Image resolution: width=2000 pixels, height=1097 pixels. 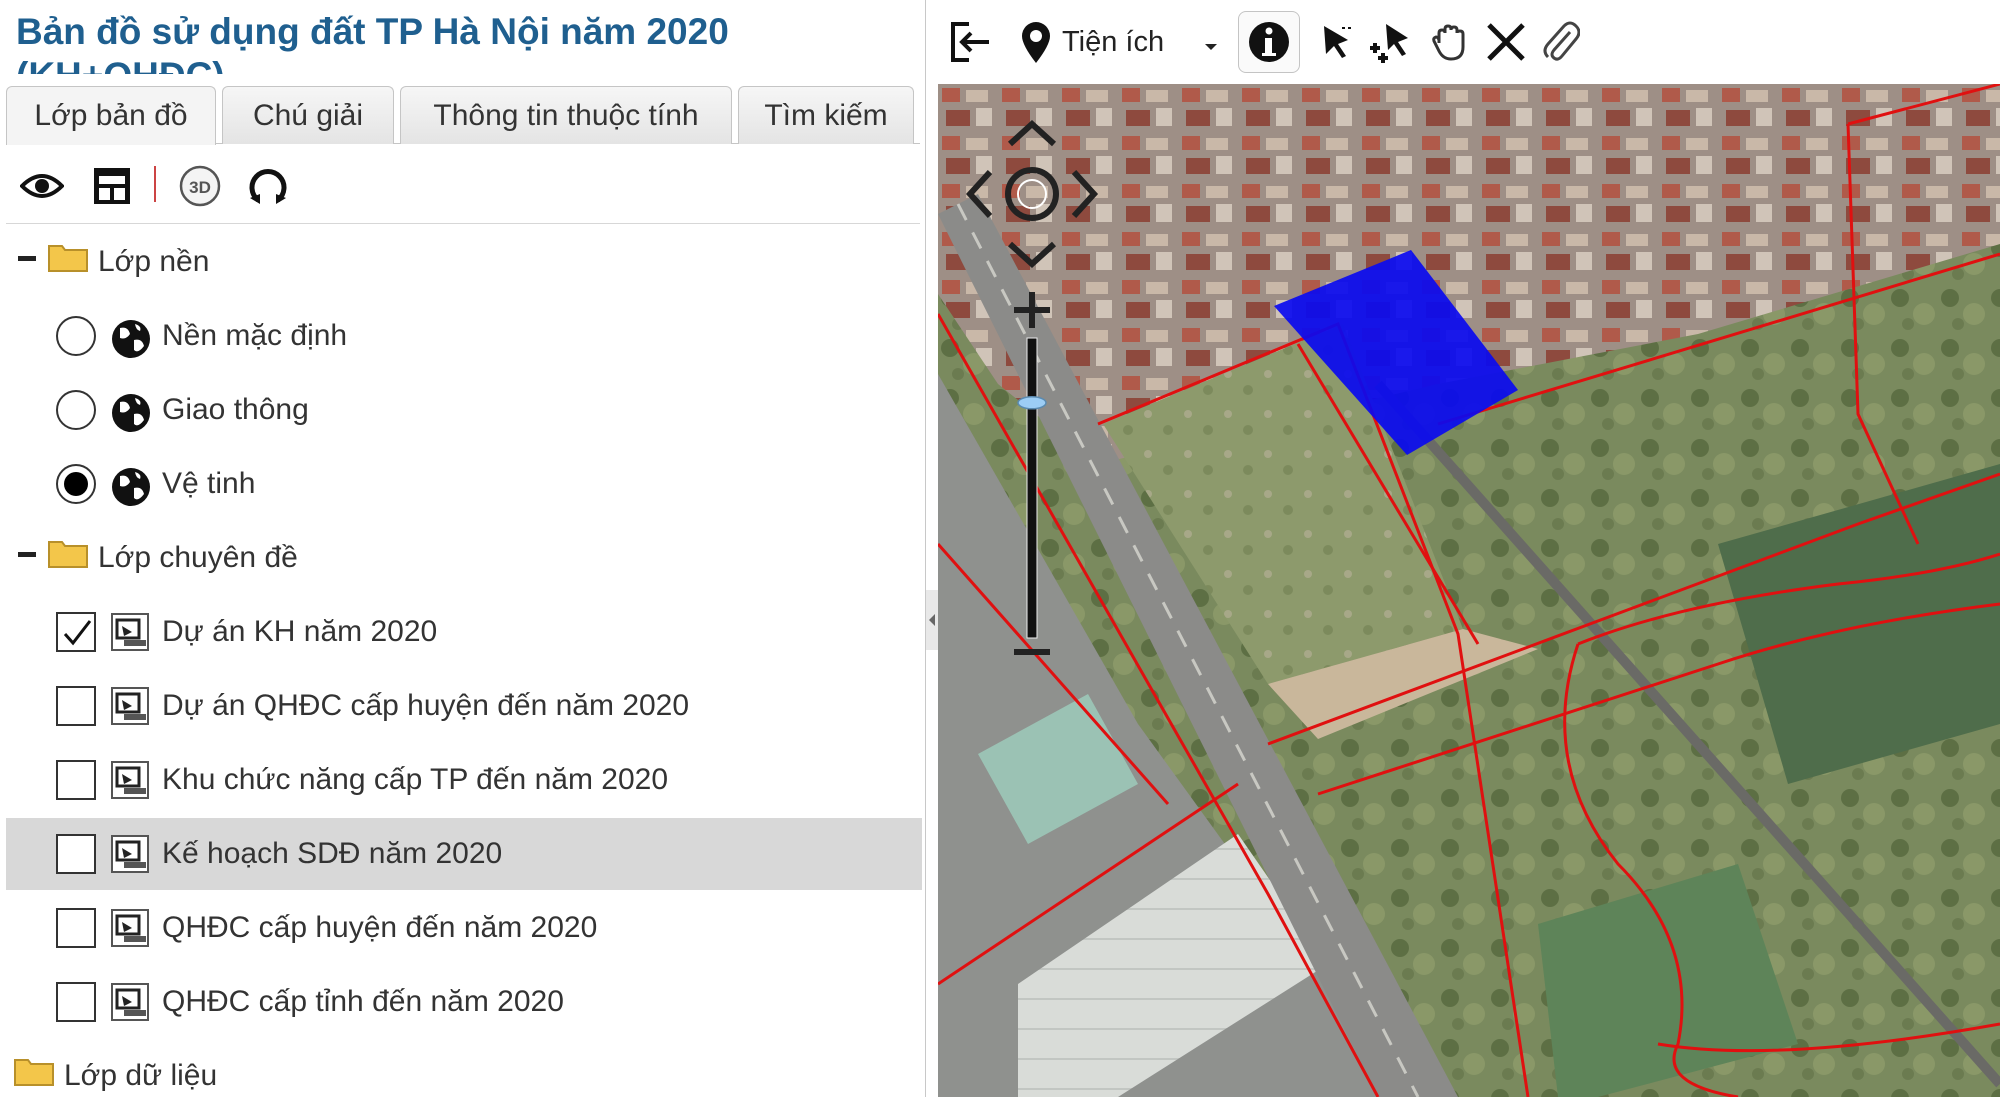 What do you see at coordinates (464, 1068) in the screenshot?
I see `tree-group-data: Lớp dữ liệu` at bounding box center [464, 1068].